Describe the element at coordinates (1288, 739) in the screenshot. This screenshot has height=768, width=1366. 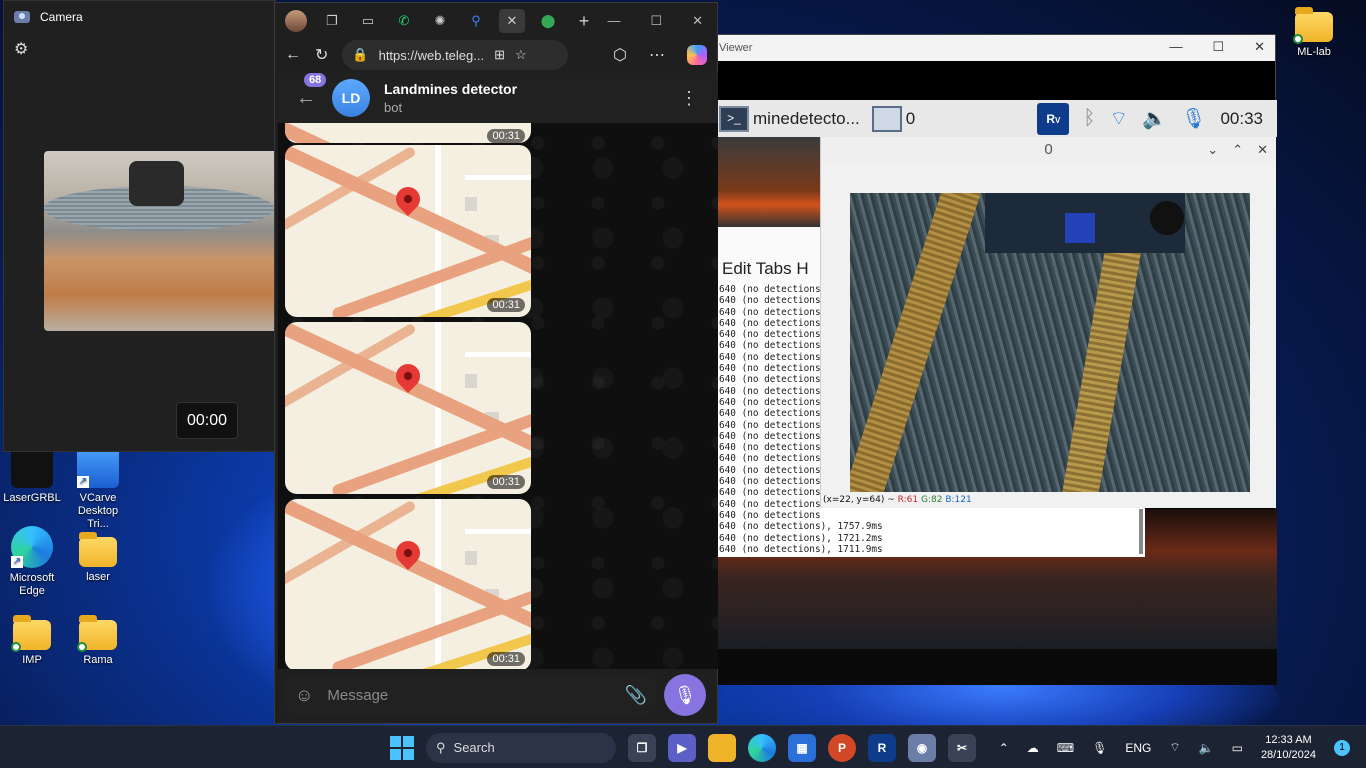
I see `taskbar-time: 12:33 AM` at that location.